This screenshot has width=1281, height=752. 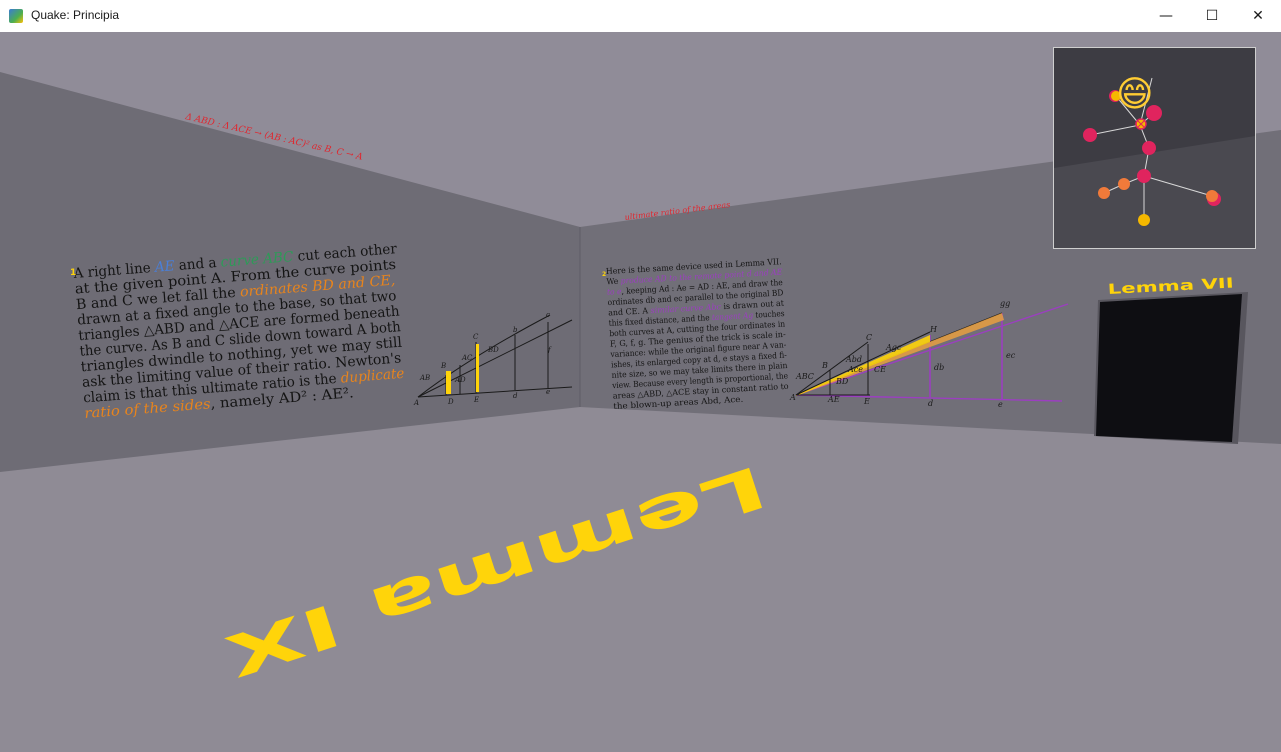 What do you see at coordinates (75, 15) in the screenshot?
I see `window-title: Quake: Principia` at bounding box center [75, 15].